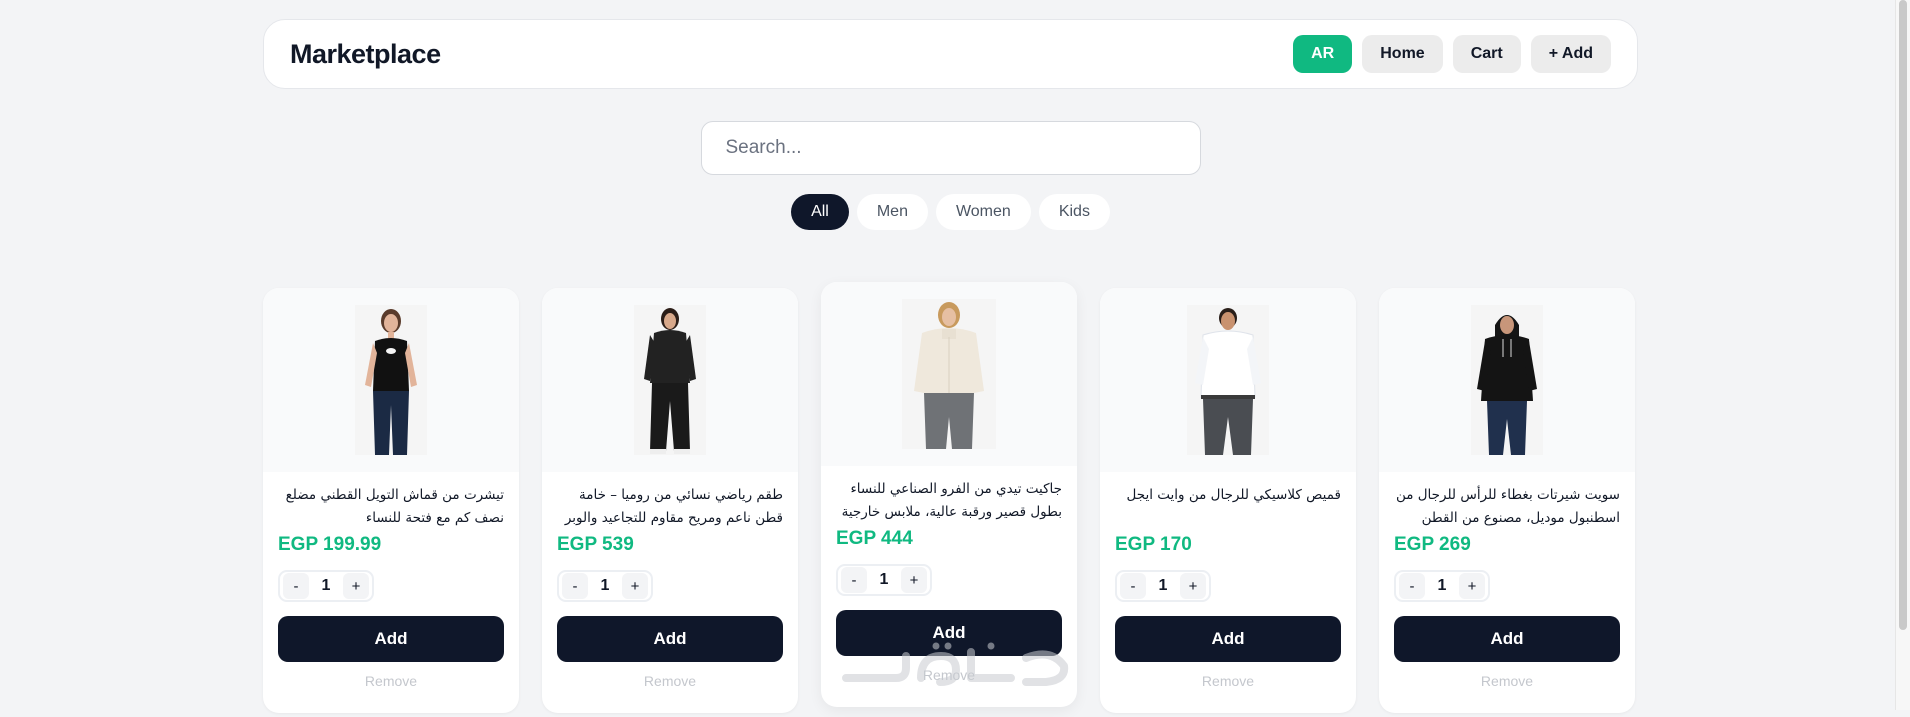 The height and width of the screenshot is (717, 1910). I want to click on header-nav: AR Home Cart + Add, so click(1452, 54).